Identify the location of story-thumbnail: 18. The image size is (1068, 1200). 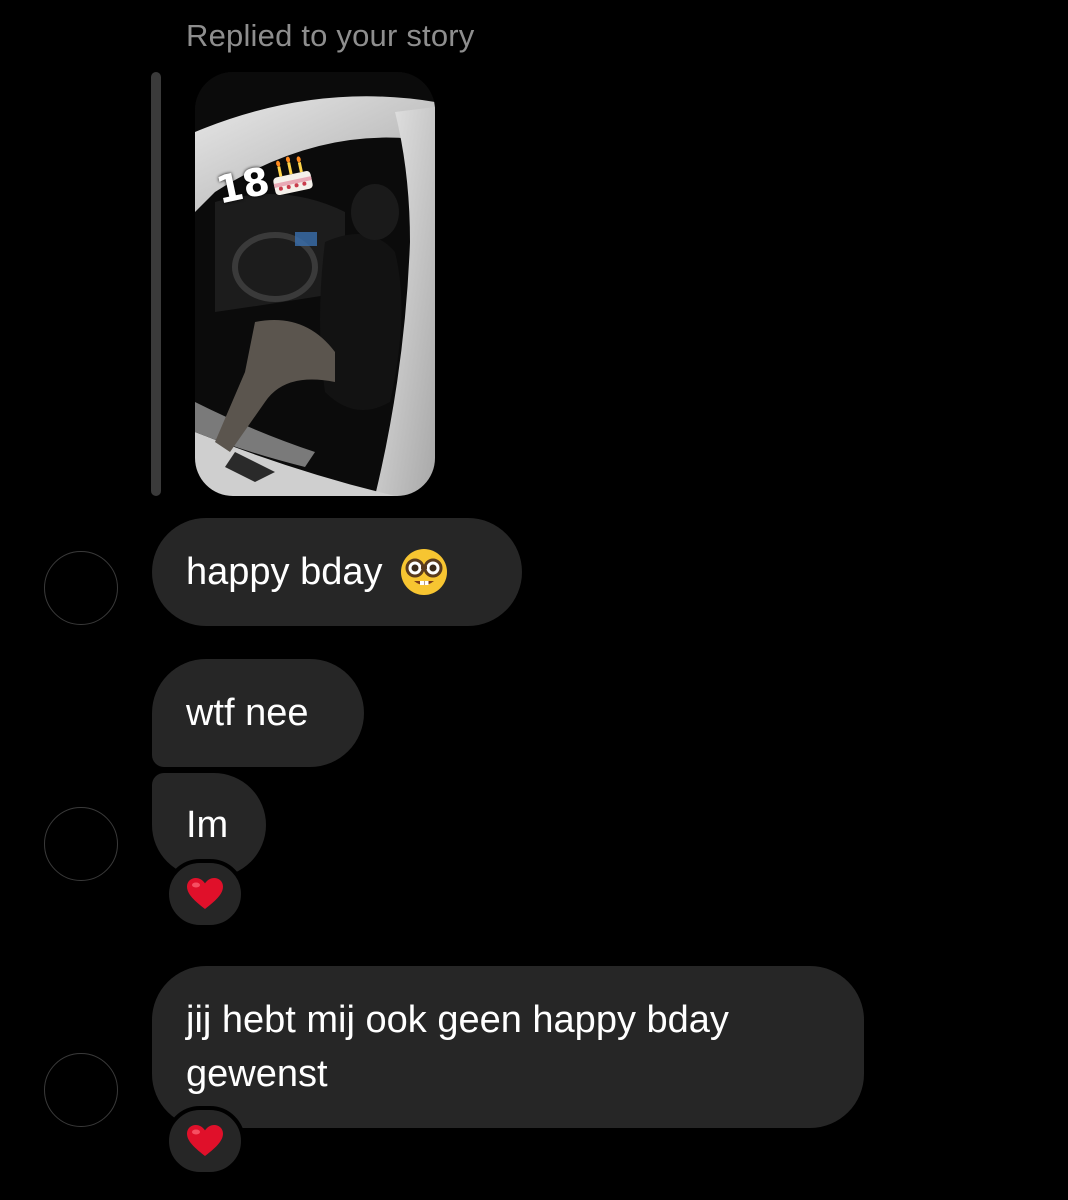
(315, 284).